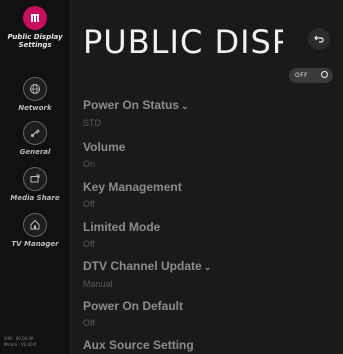 The image size is (343, 354). I want to click on setting-aux-source-setting: Aux Source Setting, so click(203, 345).